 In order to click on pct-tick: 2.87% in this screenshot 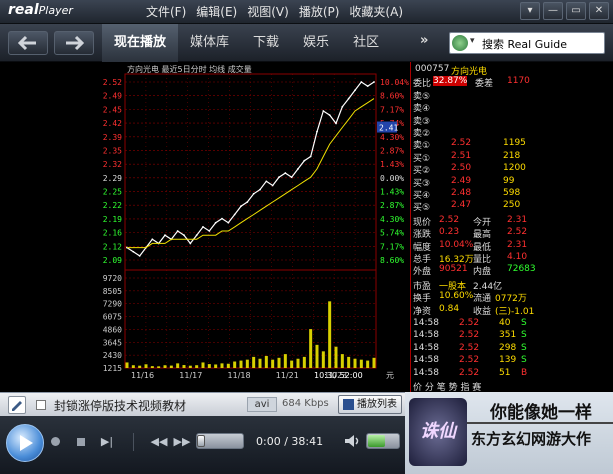, I will do `click(392, 150)`.